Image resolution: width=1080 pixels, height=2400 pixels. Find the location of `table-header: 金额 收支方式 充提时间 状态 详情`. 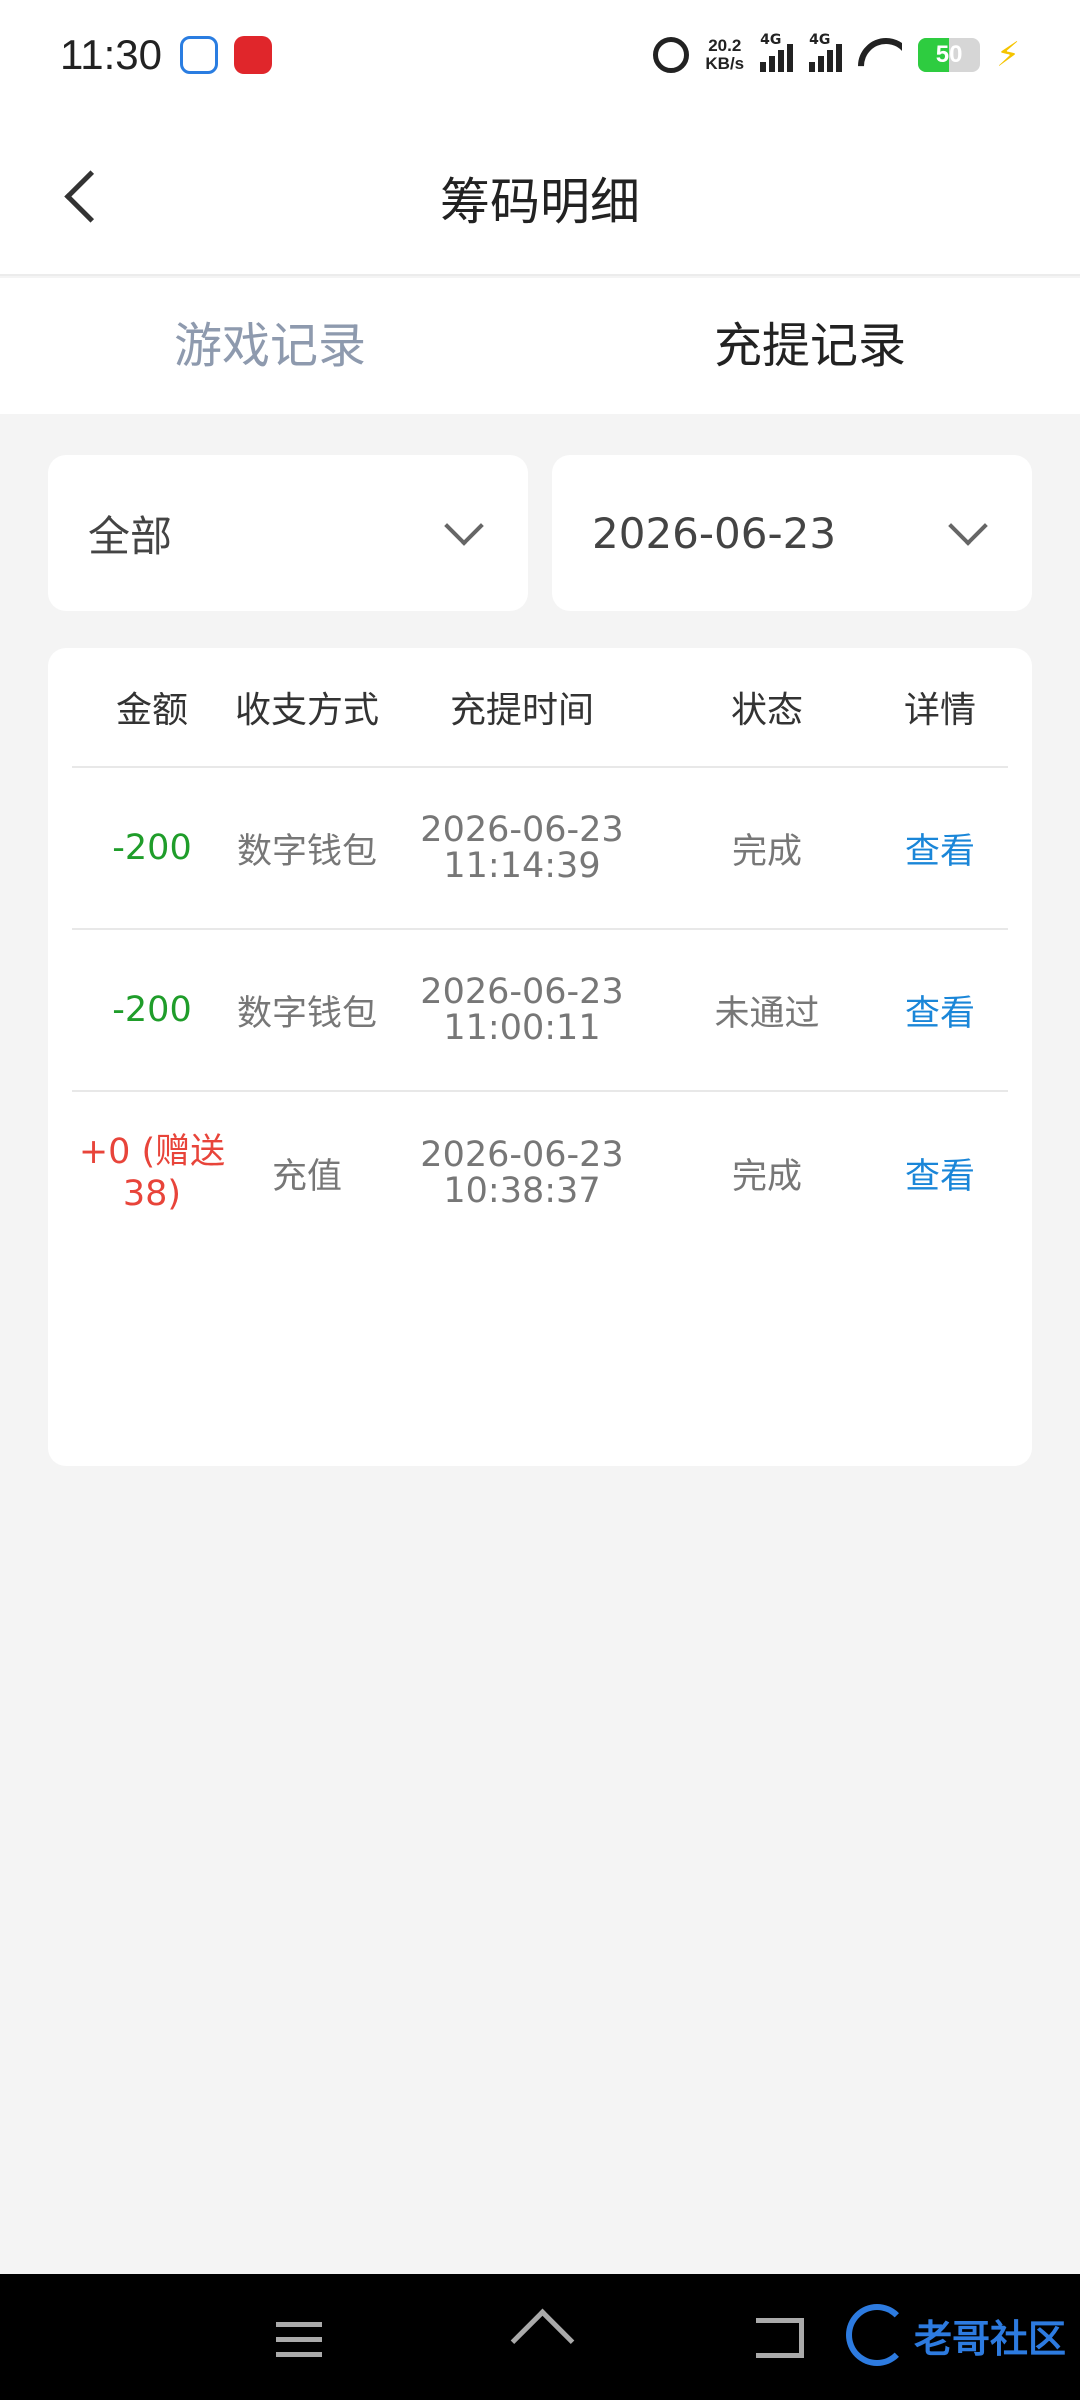

table-header: 金额 收支方式 充提时间 状态 详情 is located at coordinates (540, 708).